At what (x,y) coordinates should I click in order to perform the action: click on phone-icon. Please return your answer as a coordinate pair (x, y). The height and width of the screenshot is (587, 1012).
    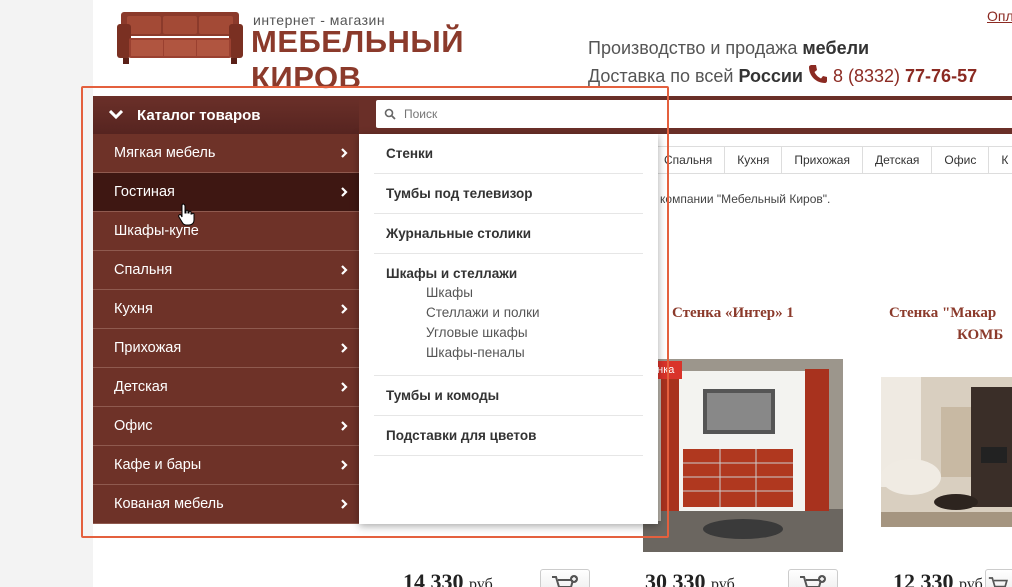
    Looking at the image, I should click on (817, 74).